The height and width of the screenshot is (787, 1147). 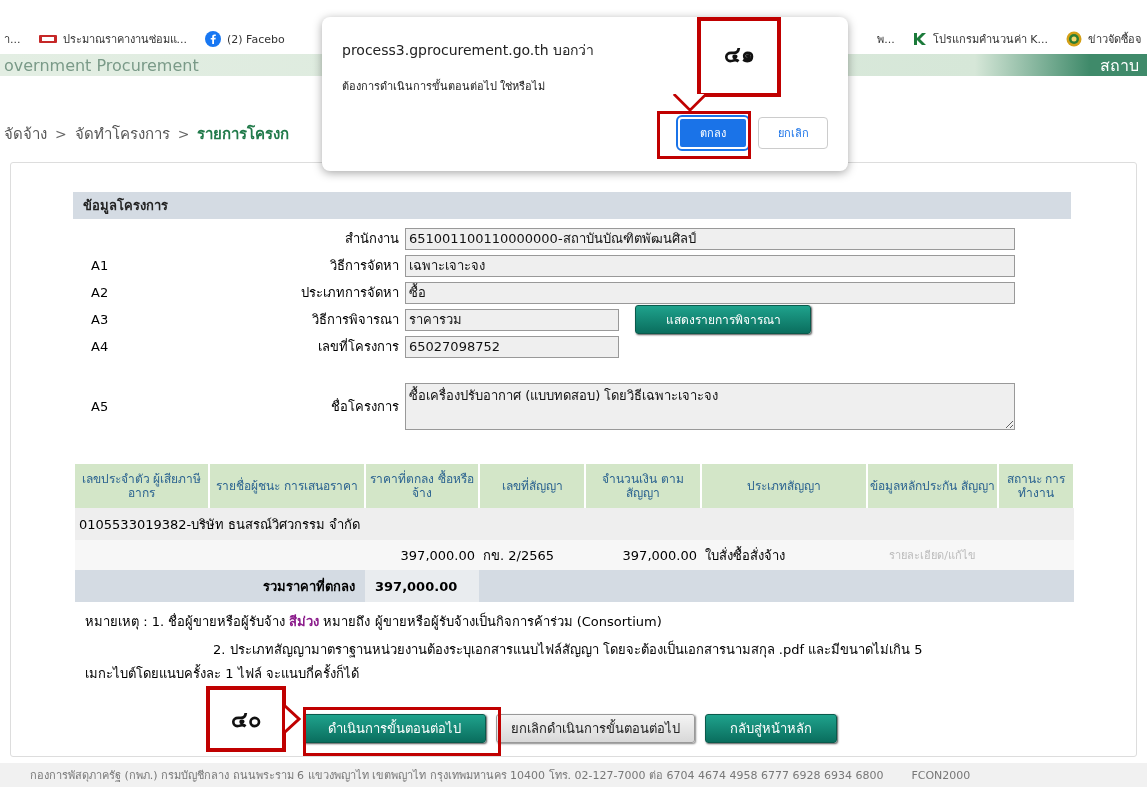 What do you see at coordinates (723, 319) in the screenshot?
I see `show-criteria-button: แสดงรายการพิจารณา` at bounding box center [723, 319].